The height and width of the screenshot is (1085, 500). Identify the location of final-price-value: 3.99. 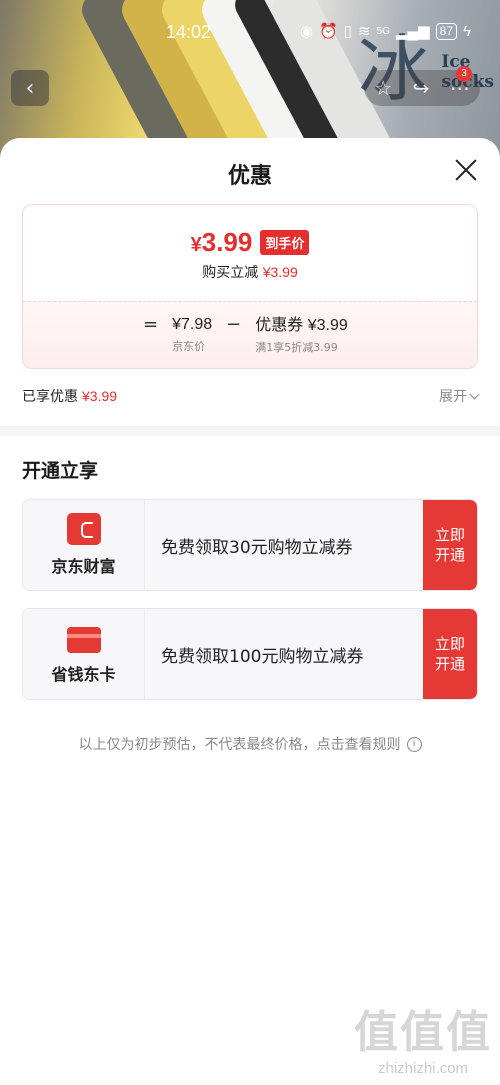
(227, 242).